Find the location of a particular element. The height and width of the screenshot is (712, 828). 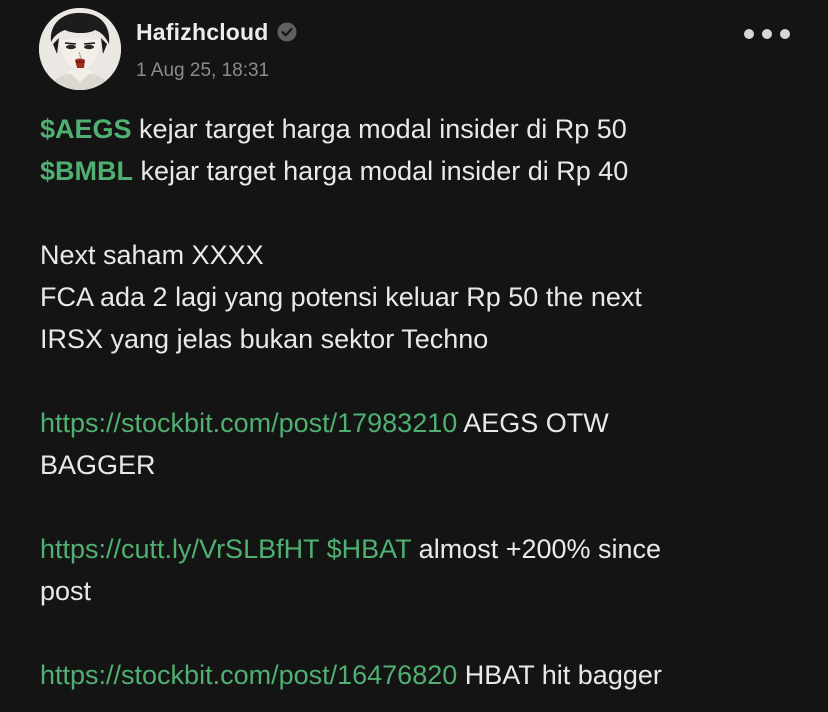

avatar-portrait is located at coordinates (80, 49).